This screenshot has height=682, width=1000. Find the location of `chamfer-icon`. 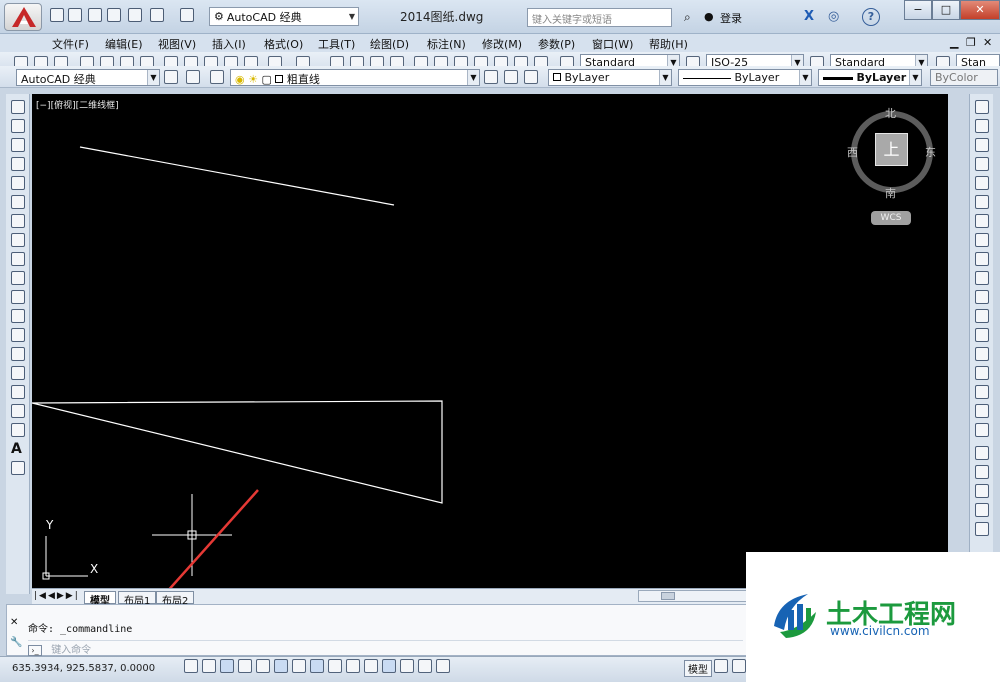

chamfer-icon is located at coordinates (982, 373).